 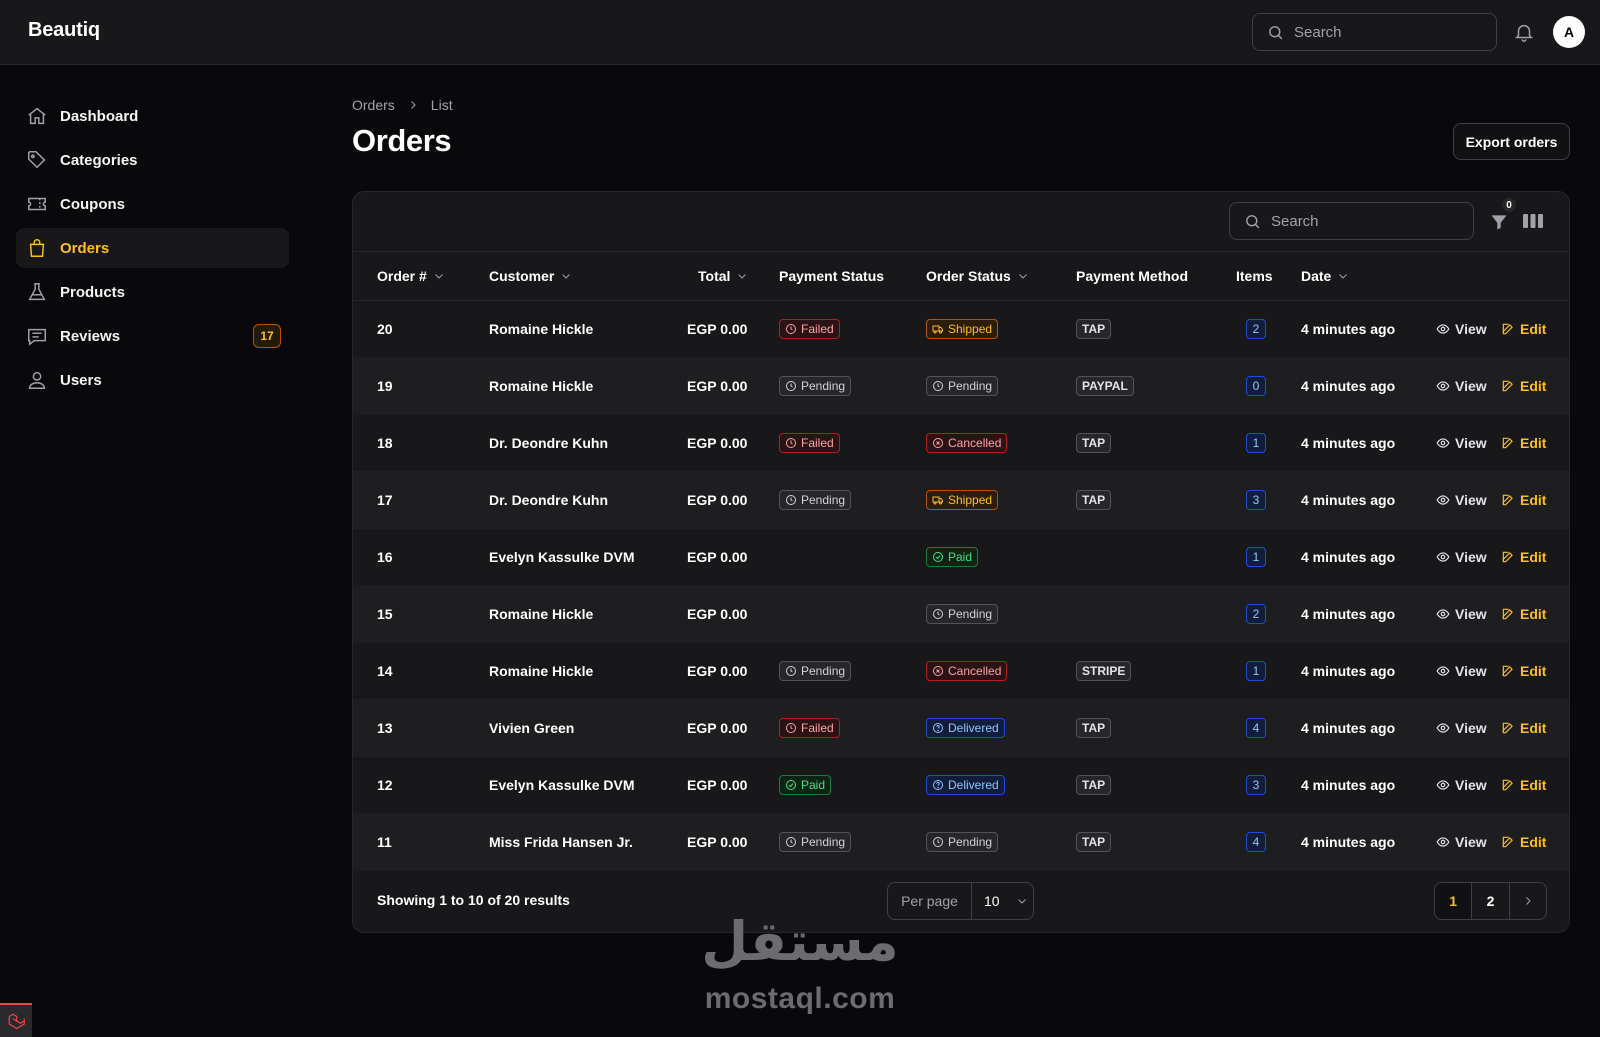 I want to click on column-header-order-status: Order Status, so click(x=977, y=276).